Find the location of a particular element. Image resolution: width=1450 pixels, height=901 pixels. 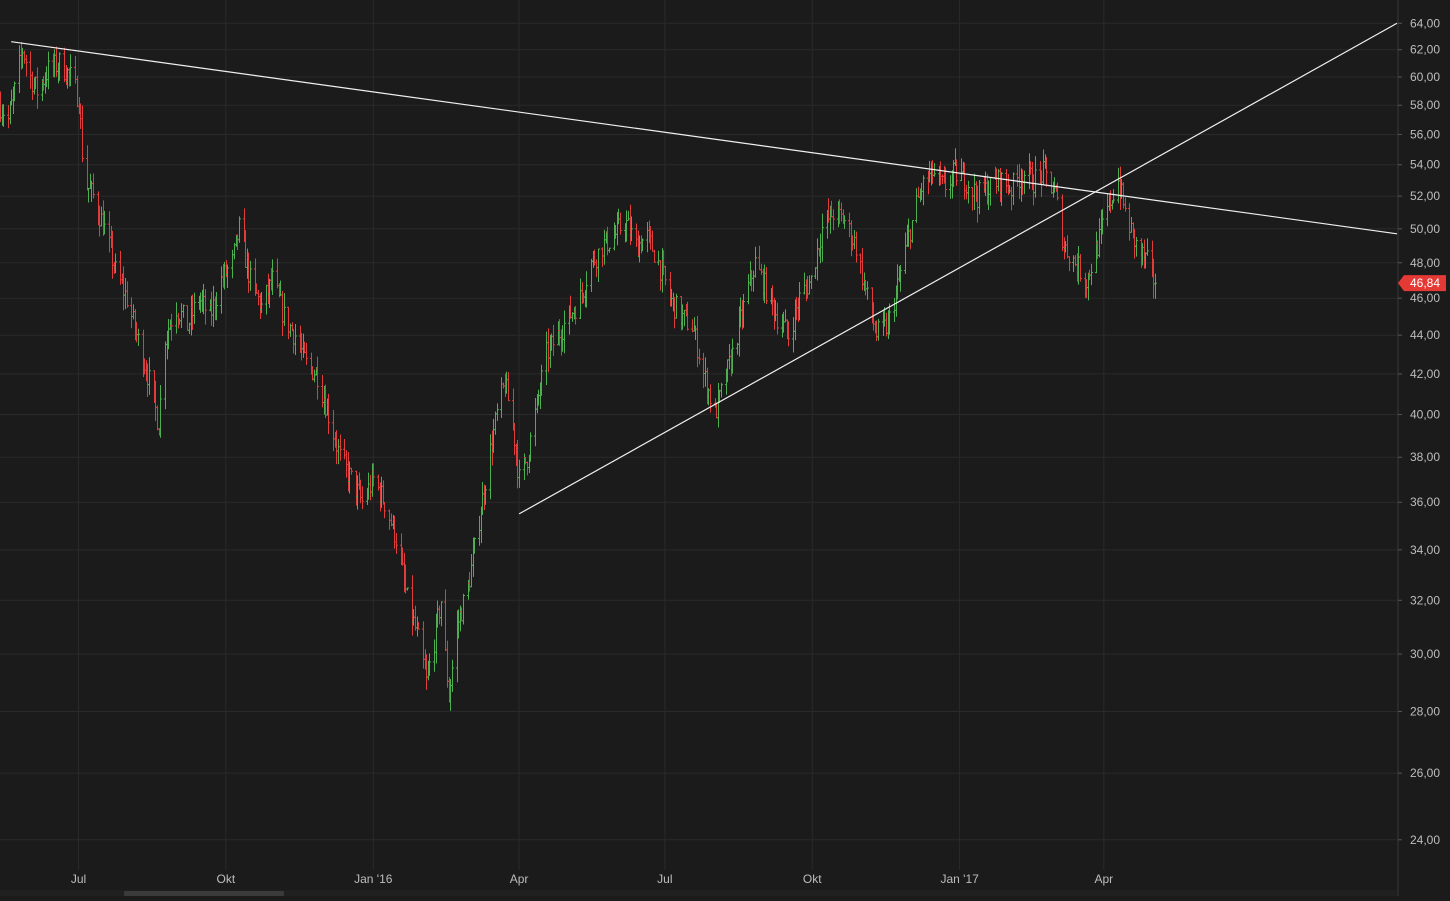

x-tick-label: Jul is located at coordinates (78, 879).